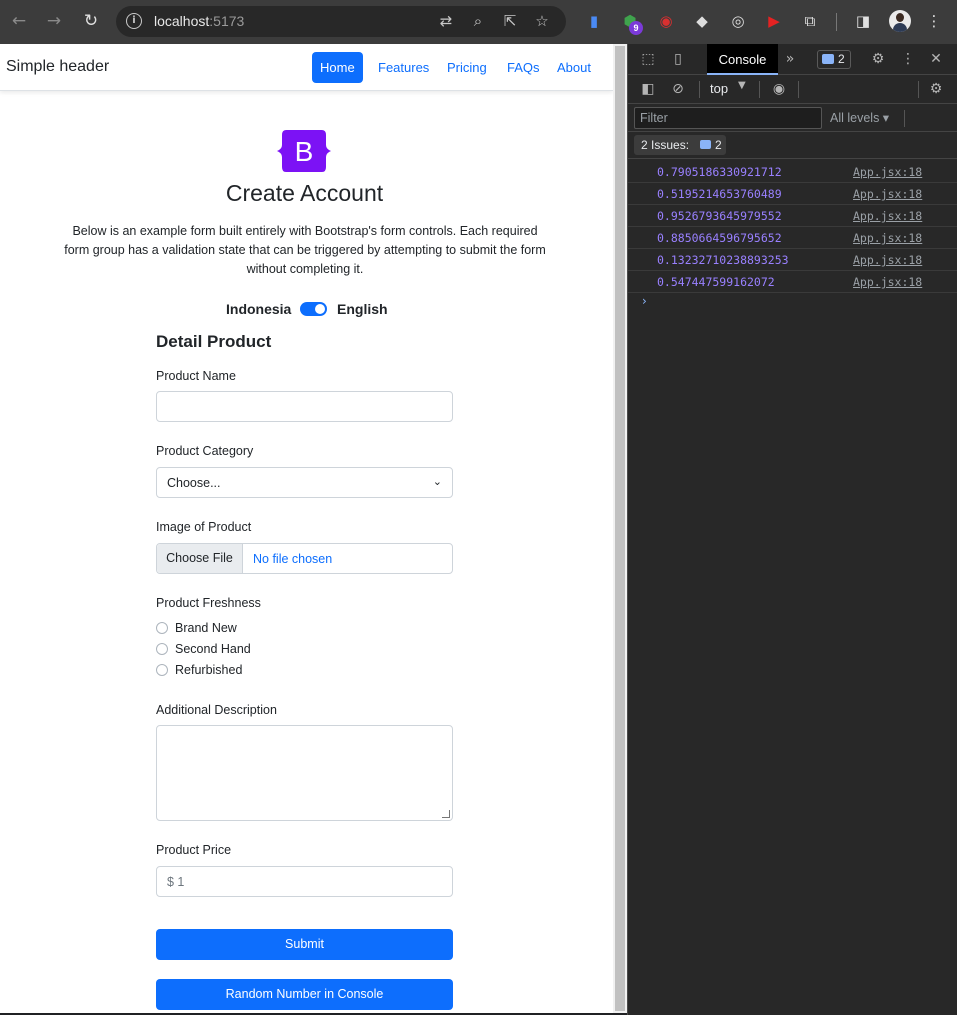 The image size is (957, 1015). What do you see at coordinates (341, 21) in the screenshot?
I see `address-bar: i localhost:5173 ⇄ ⌕ ⇱ ☆` at bounding box center [341, 21].